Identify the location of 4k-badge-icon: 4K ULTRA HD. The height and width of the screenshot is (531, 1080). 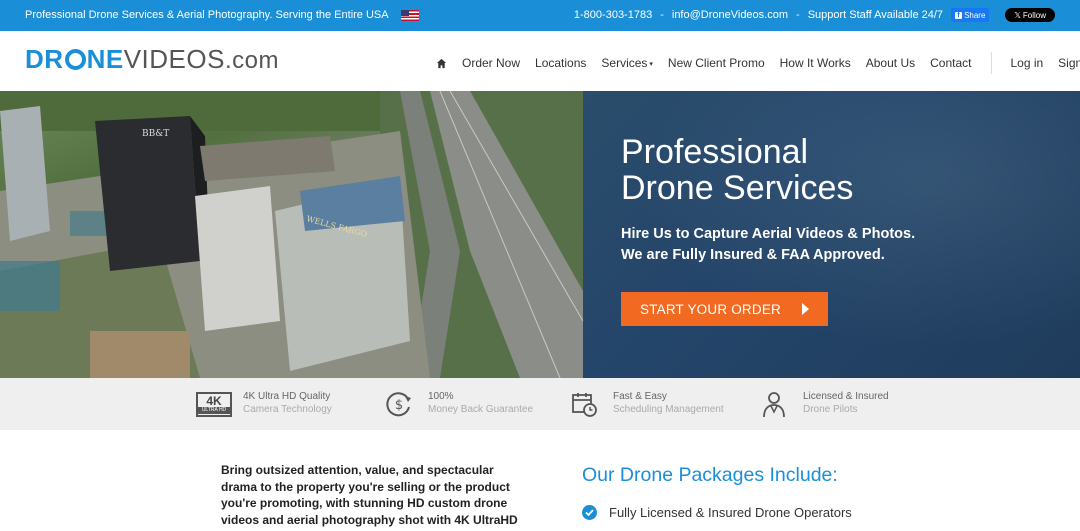
(214, 404).